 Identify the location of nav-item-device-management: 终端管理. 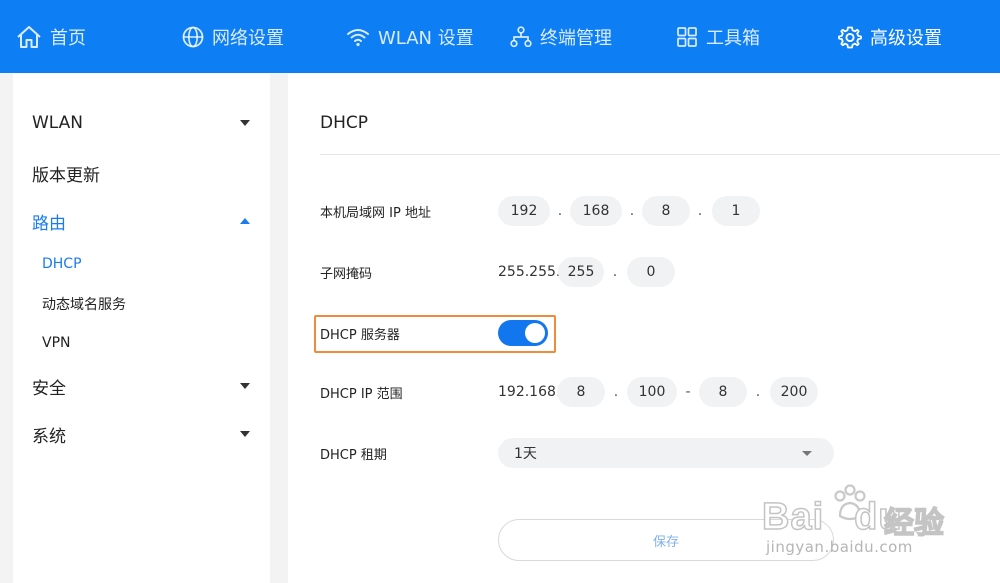
(561, 36).